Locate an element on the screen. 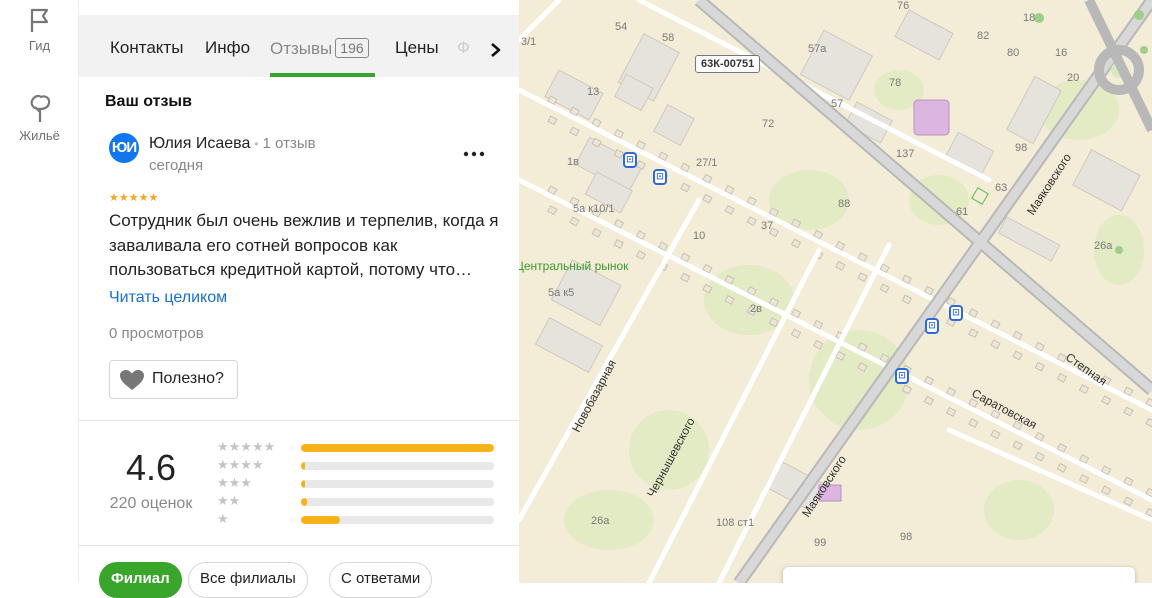 Image resolution: width=1152 pixels, height=598 pixels. rating-count: 220 оценок is located at coordinates (151, 503).